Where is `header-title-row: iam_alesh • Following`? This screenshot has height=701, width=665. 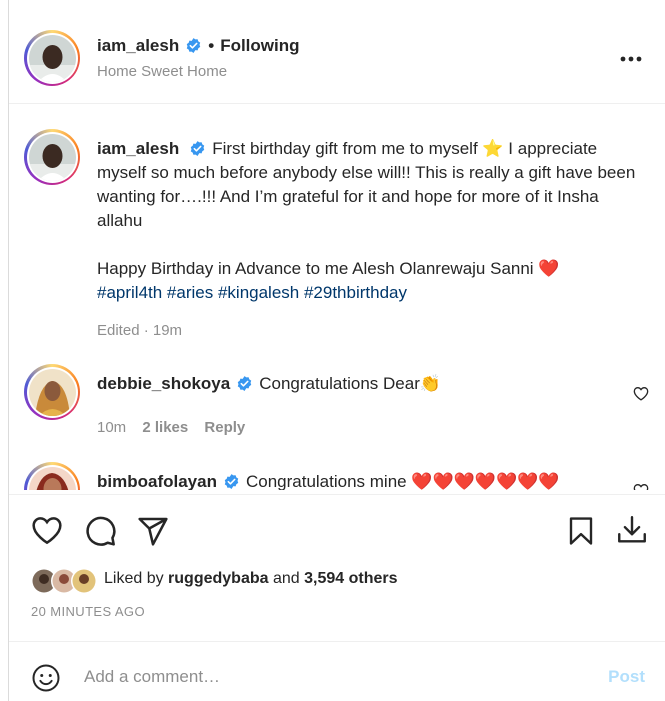
header-title-row: iam_alesh • Following is located at coordinates (198, 46).